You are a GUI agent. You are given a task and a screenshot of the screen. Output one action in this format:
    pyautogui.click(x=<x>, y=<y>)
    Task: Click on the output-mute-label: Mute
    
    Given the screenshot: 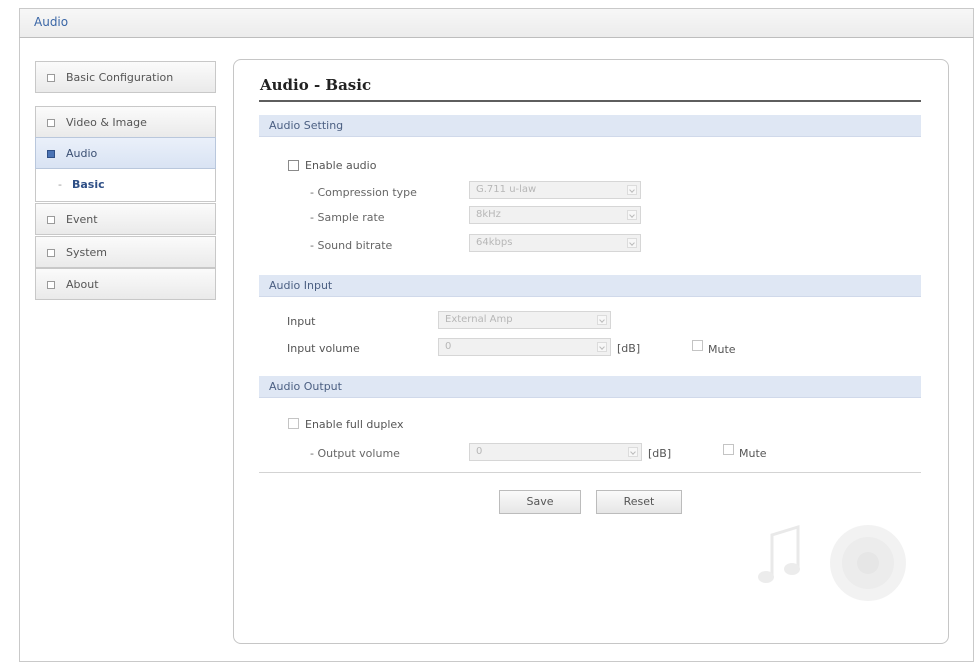 What is the action you would take?
    pyautogui.click(x=753, y=453)
    